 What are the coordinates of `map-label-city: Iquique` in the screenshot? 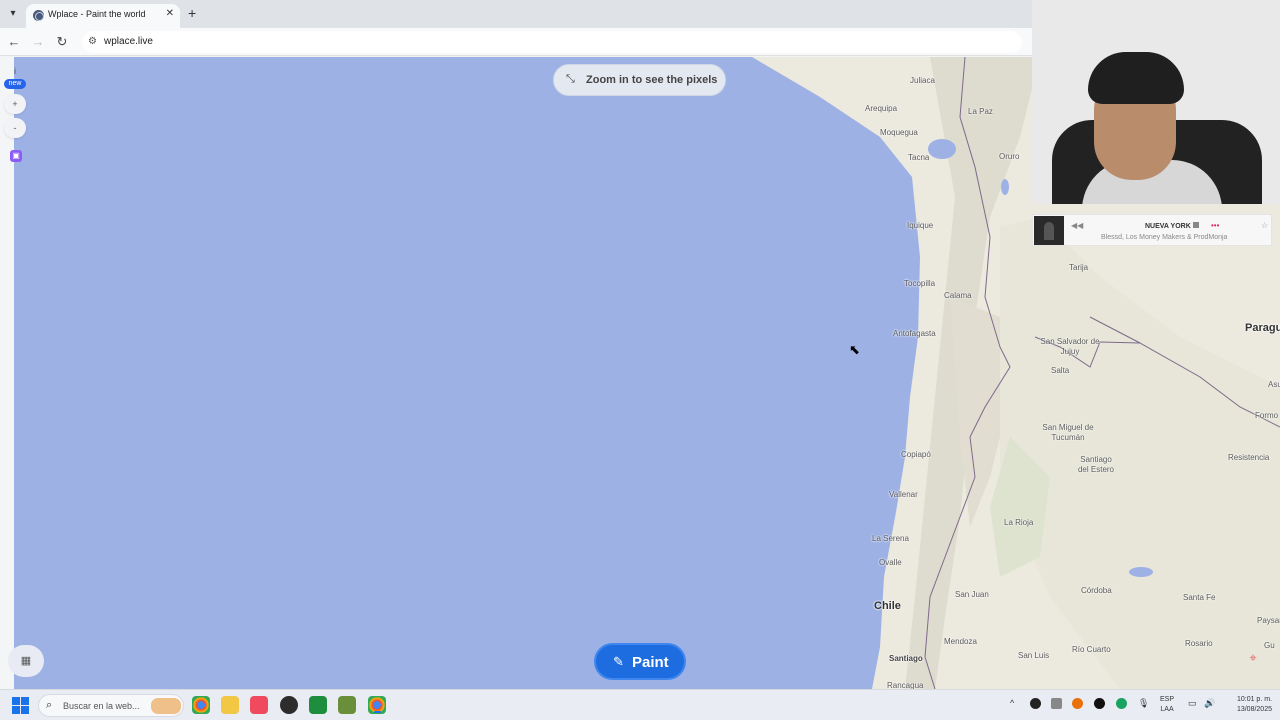 It's located at (920, 225).